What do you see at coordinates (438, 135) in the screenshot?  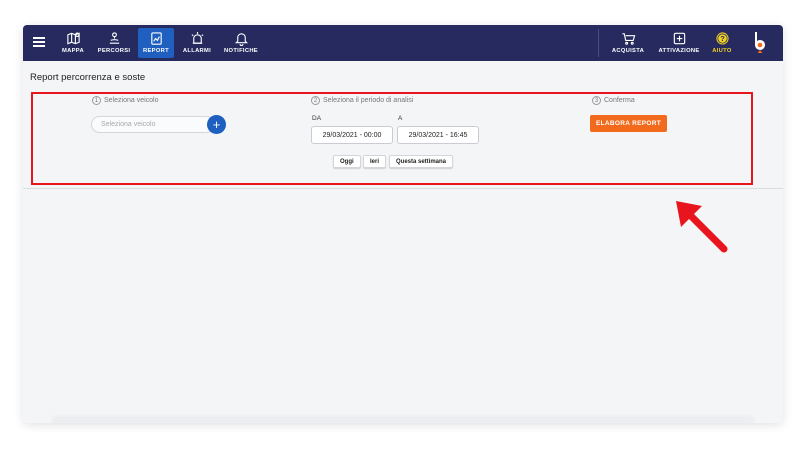 I see `to-date-field: 29/03/2021 - 16:45` at bounding box center [438, 135].